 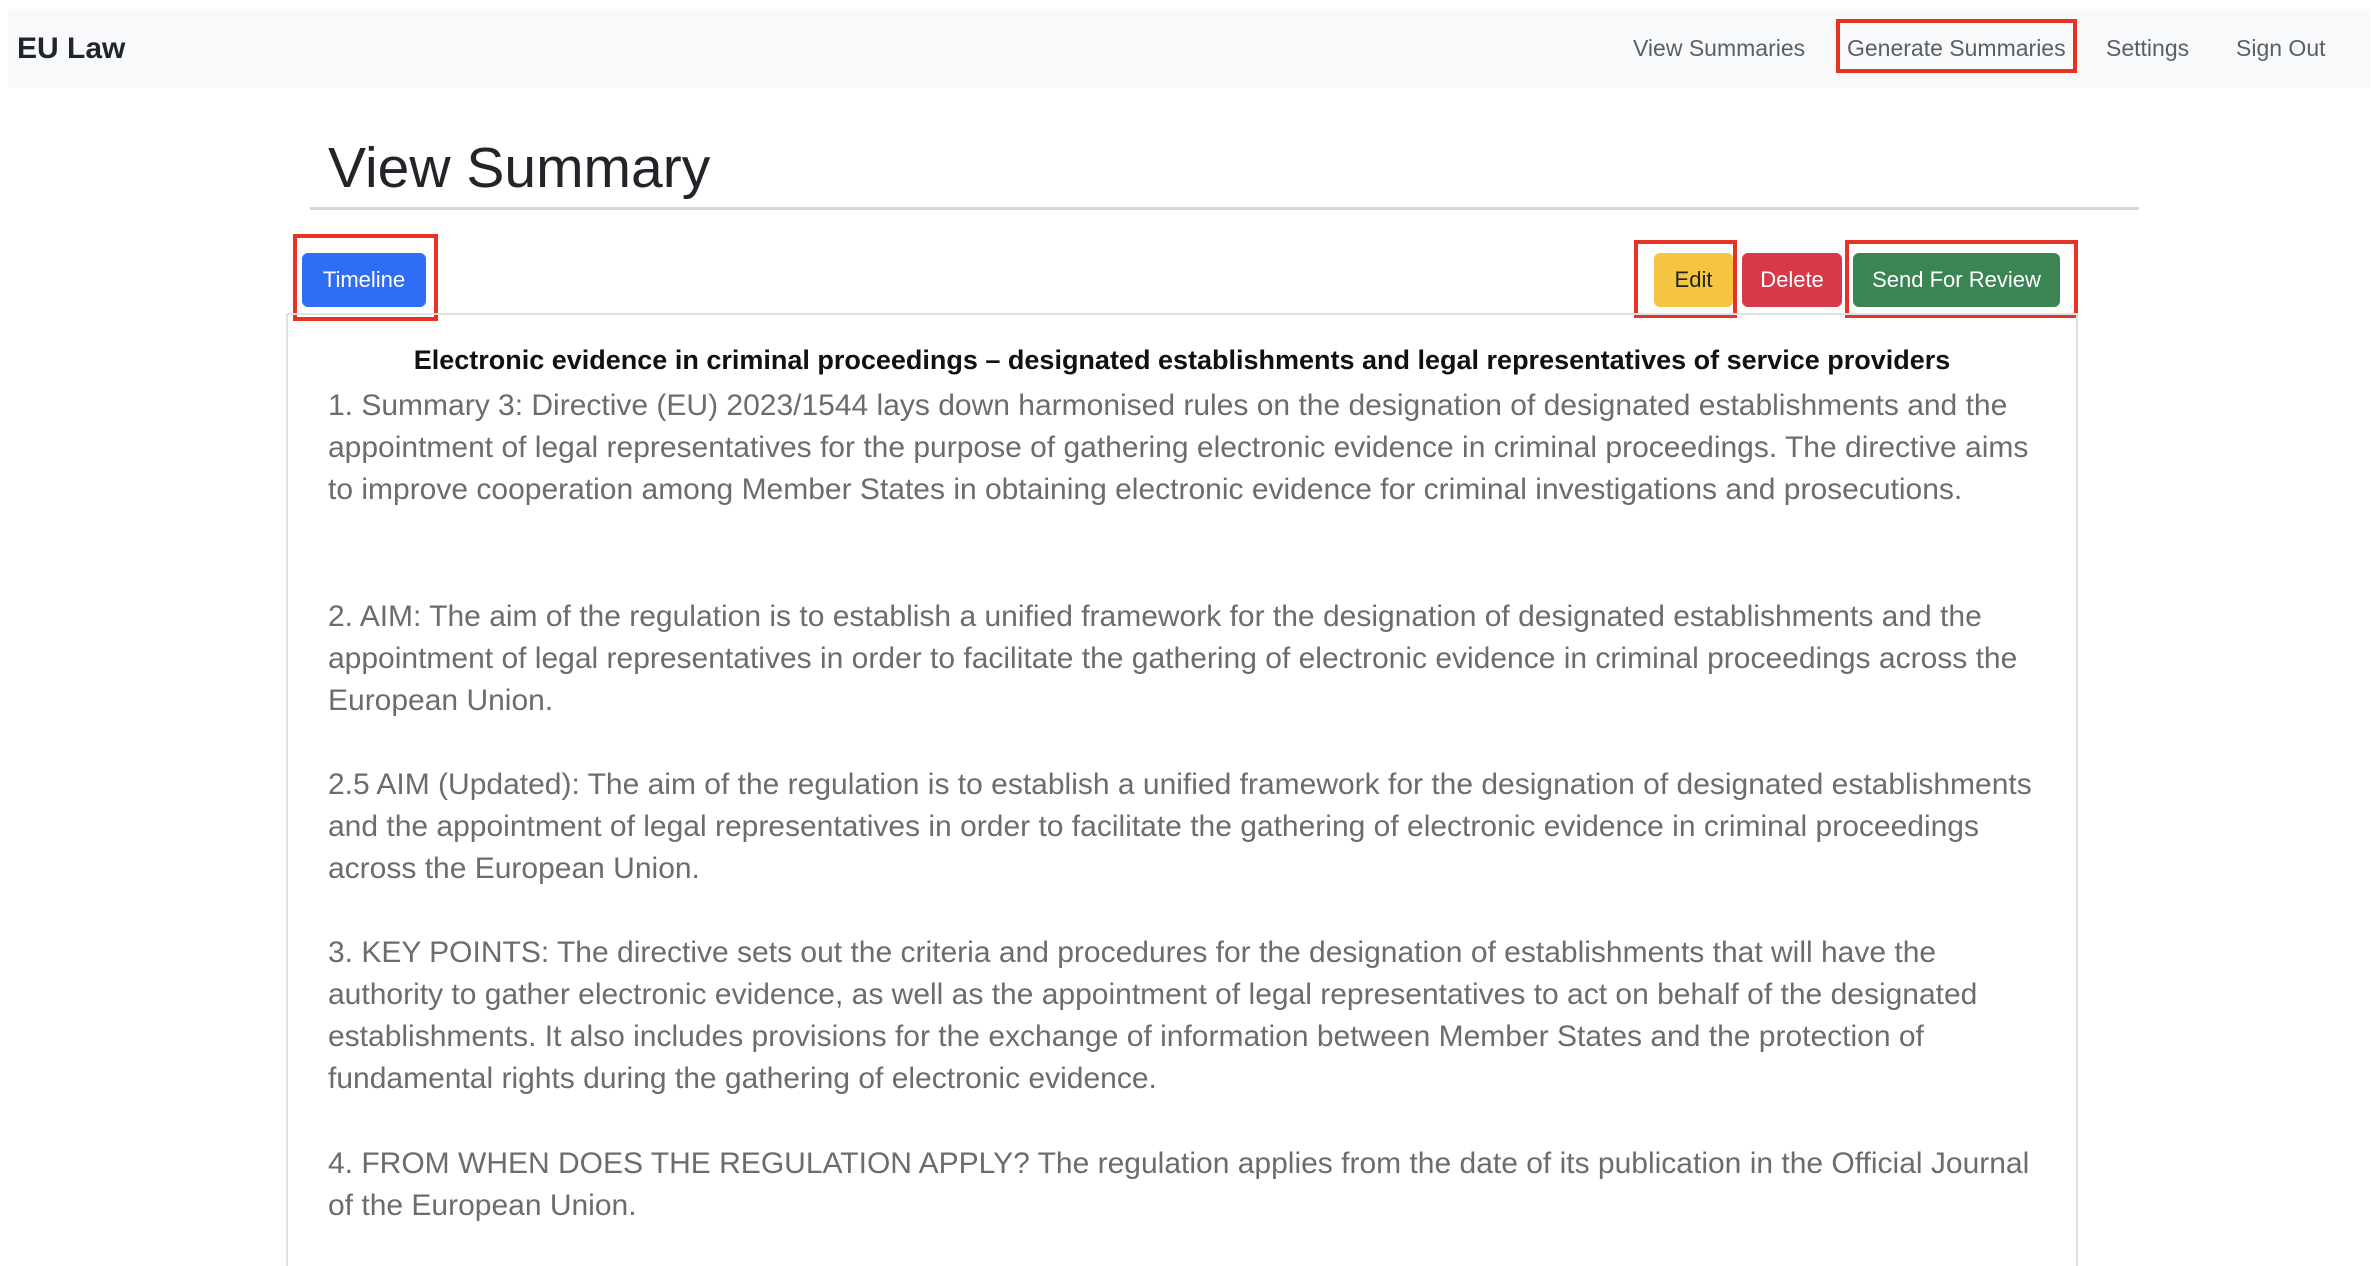 What do you see at coordinates (1224, 208) in the screenshot?
I see `title-divider` at bounding box center [1224, 208].